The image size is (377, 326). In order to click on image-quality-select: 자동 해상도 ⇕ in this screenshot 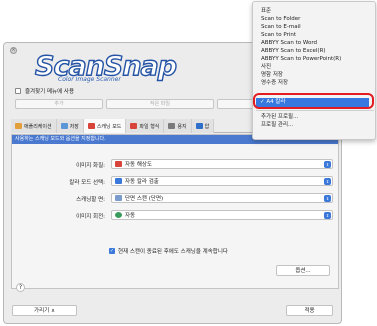, I will do `click(222, 164)`.